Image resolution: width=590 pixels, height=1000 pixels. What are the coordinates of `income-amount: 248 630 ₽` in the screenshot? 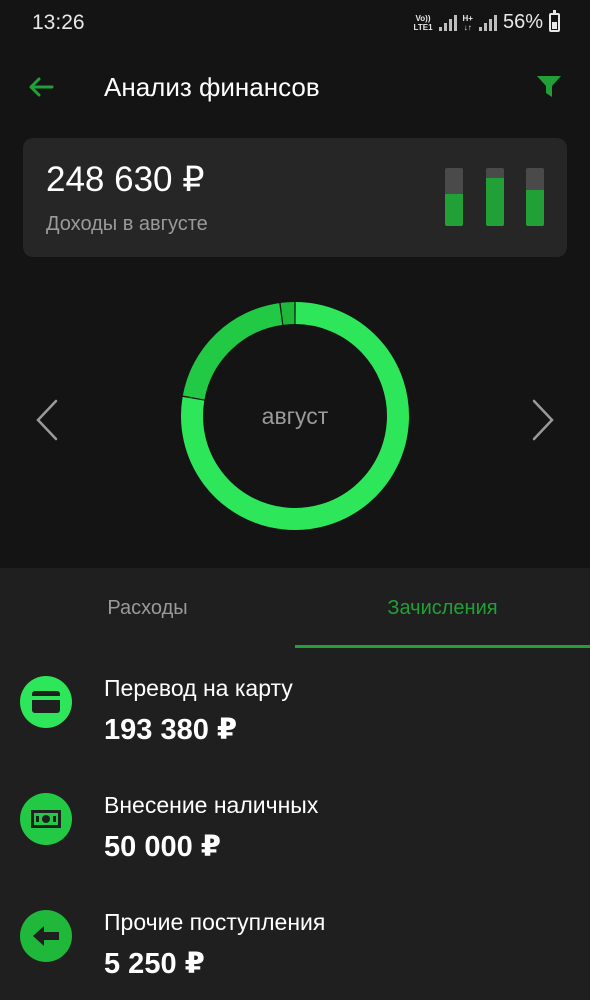 It's located at (125, 179).